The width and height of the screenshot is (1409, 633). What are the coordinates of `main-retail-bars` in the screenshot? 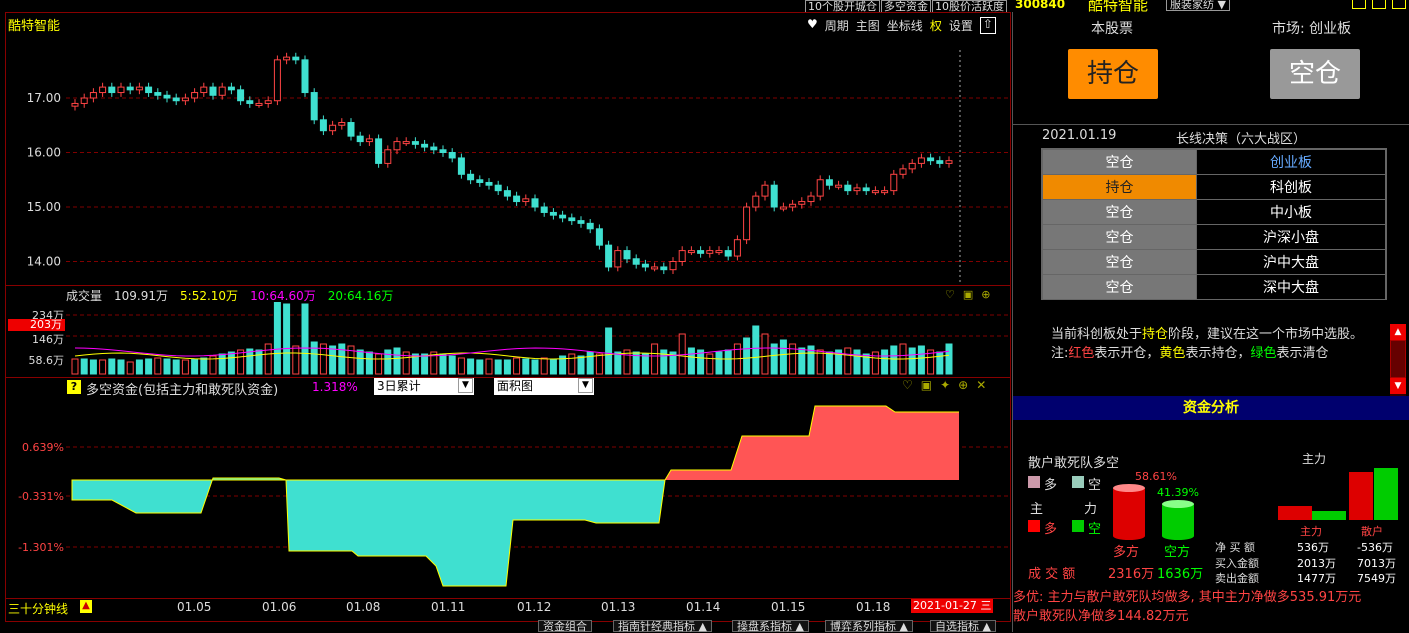 It's located at (1338, 494).